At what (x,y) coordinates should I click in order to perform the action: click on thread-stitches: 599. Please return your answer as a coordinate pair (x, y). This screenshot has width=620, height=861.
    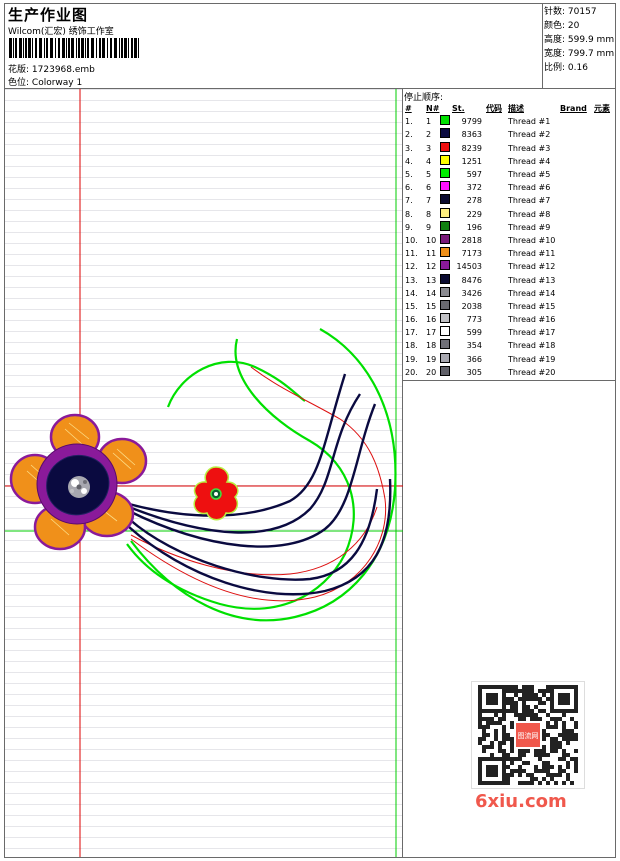
    Looking at the image, I should click on (474, 333).